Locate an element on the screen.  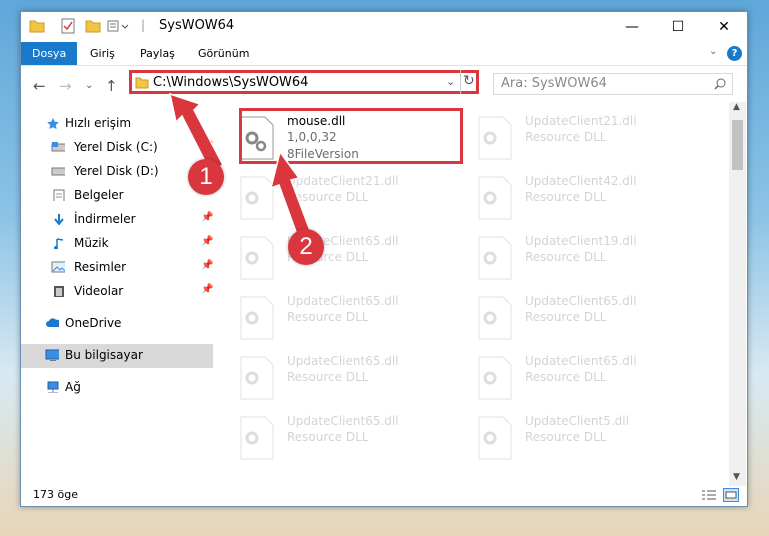
step-2-badge: 2 is located at coordinates (306, 247).